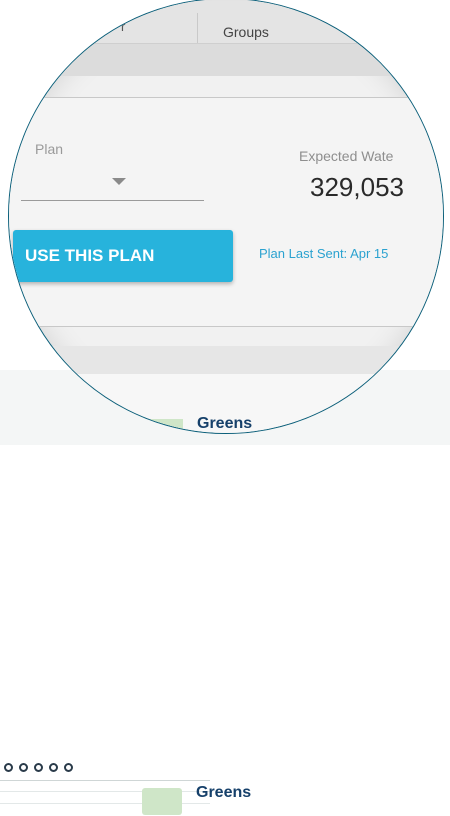 The height and width of the screenshot is (816, 450). What do you see at coordinates (357, 187) in the screenshot?
I see `expected-water-value: 329,053` at bounding box center [357, 187].